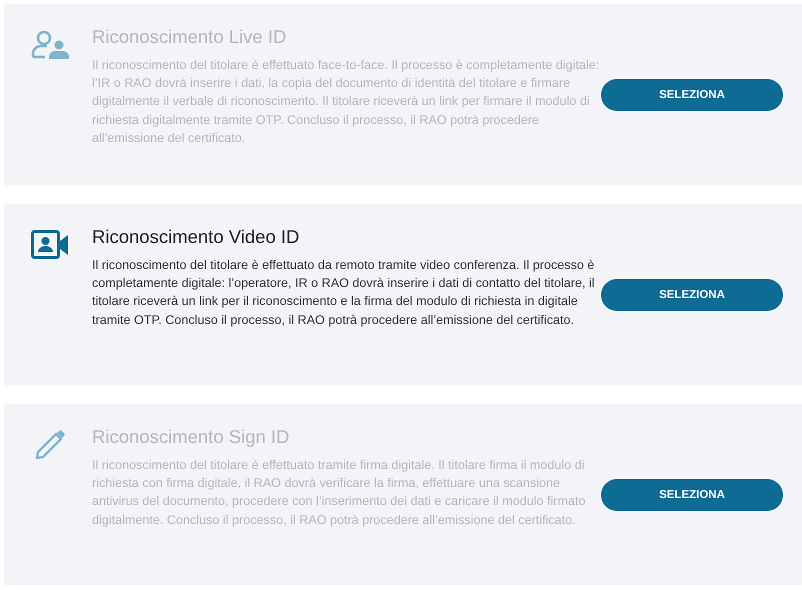 The height and width of the screenshot is (590, 802). What do you see at coordinates (339, 493) in the screenshot?
I see `option-description: Il riconoscimento del titolare è effettuato tramite firma digitale. Il titolare firma il modulo di richiesta con firma digitale, il RAO dovrà verificare la firma, effettuare una scansione antivirus del documento, procedere con l’inserimento dei dati e caricare il modulo firmato digitalmente. Concluso il processo, il RAO potrà procedere all’emissione del certificato.` at bounding box center [339, 493].